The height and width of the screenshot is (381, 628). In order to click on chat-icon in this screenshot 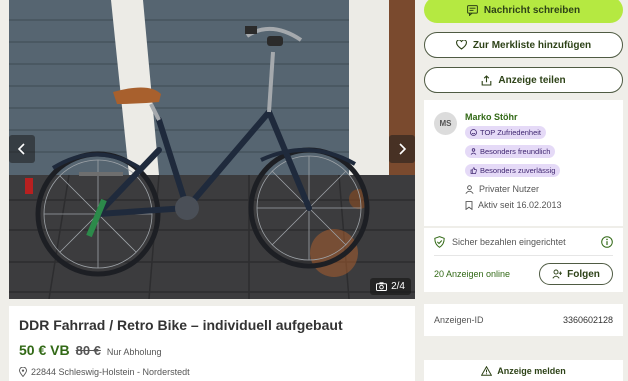, I will do `click(472, 10)`.